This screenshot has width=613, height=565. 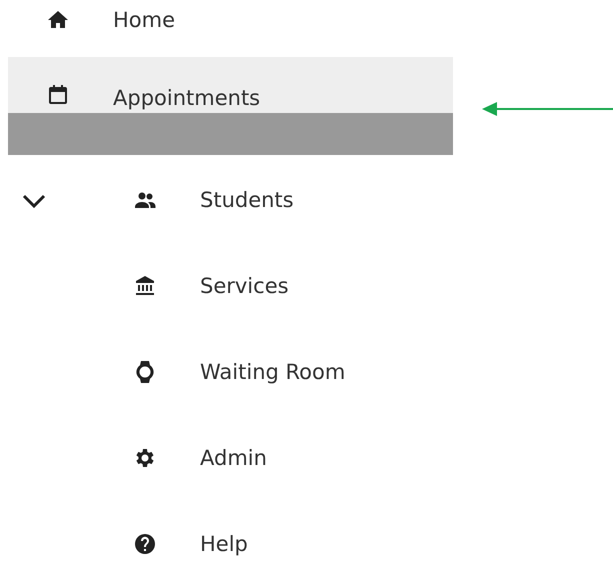 I want to click on calendar-icon, so click(x=58, y=95).